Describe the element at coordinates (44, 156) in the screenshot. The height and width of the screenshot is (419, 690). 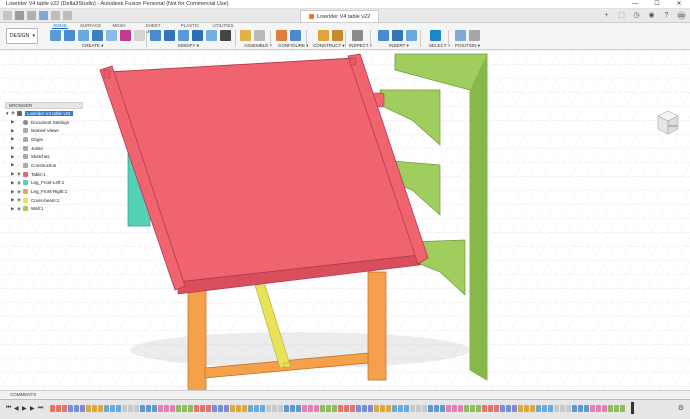
I see `browser-item-sketches: ▶ ◌ Sketches` at that location.